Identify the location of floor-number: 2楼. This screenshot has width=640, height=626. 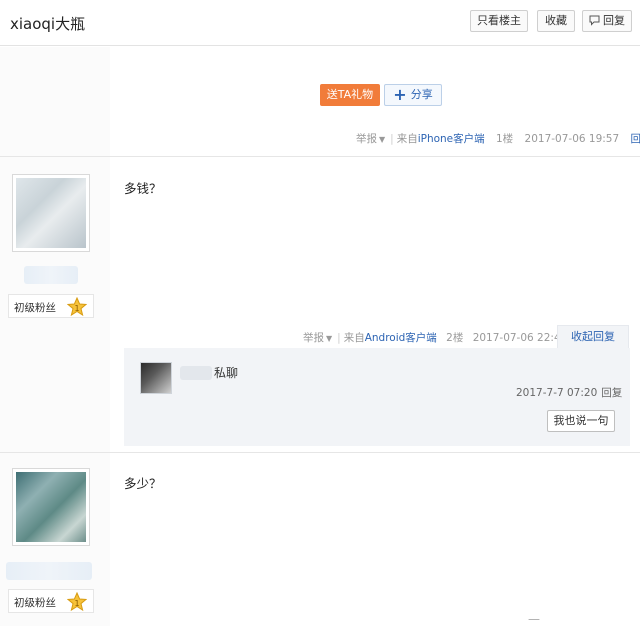
(455, 338).